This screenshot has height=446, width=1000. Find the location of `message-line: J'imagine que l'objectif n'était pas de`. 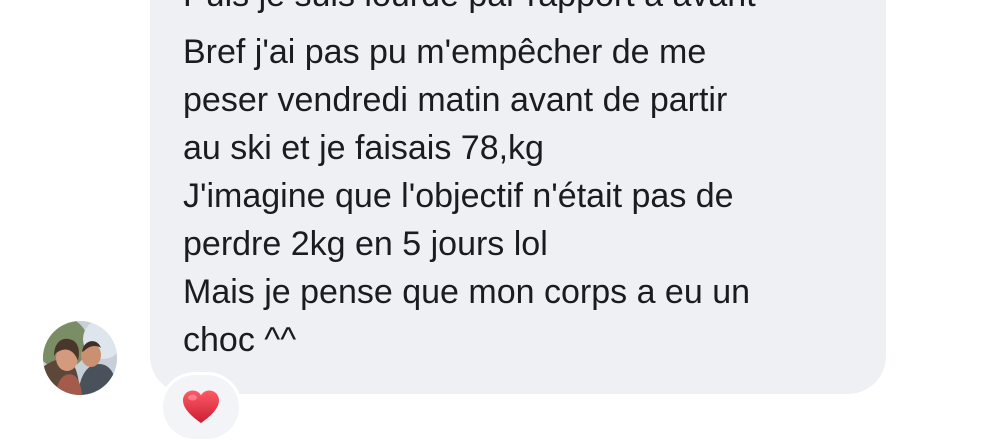

message-line: J'imagine que l'objectif n'était pas de is located at coordinates (458, 196).